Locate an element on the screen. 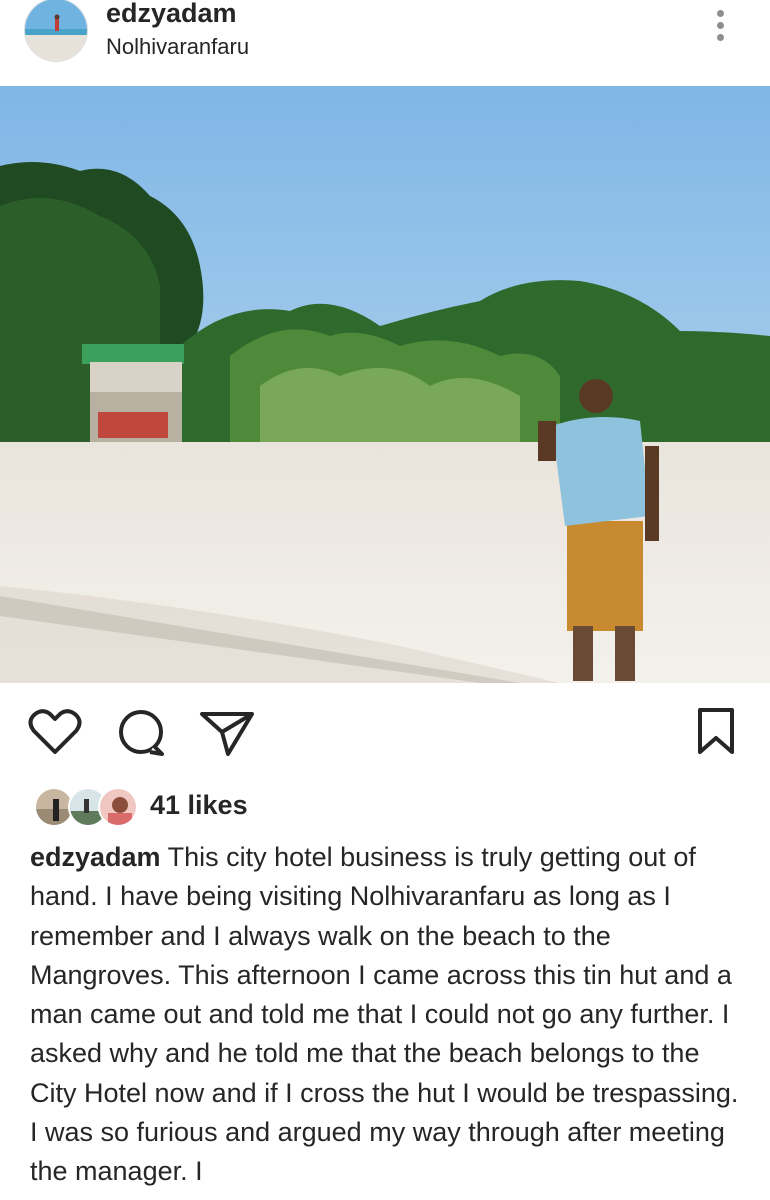 This screenshot has height=1200, width=770. action-bar is located at coordinates (385, 732).